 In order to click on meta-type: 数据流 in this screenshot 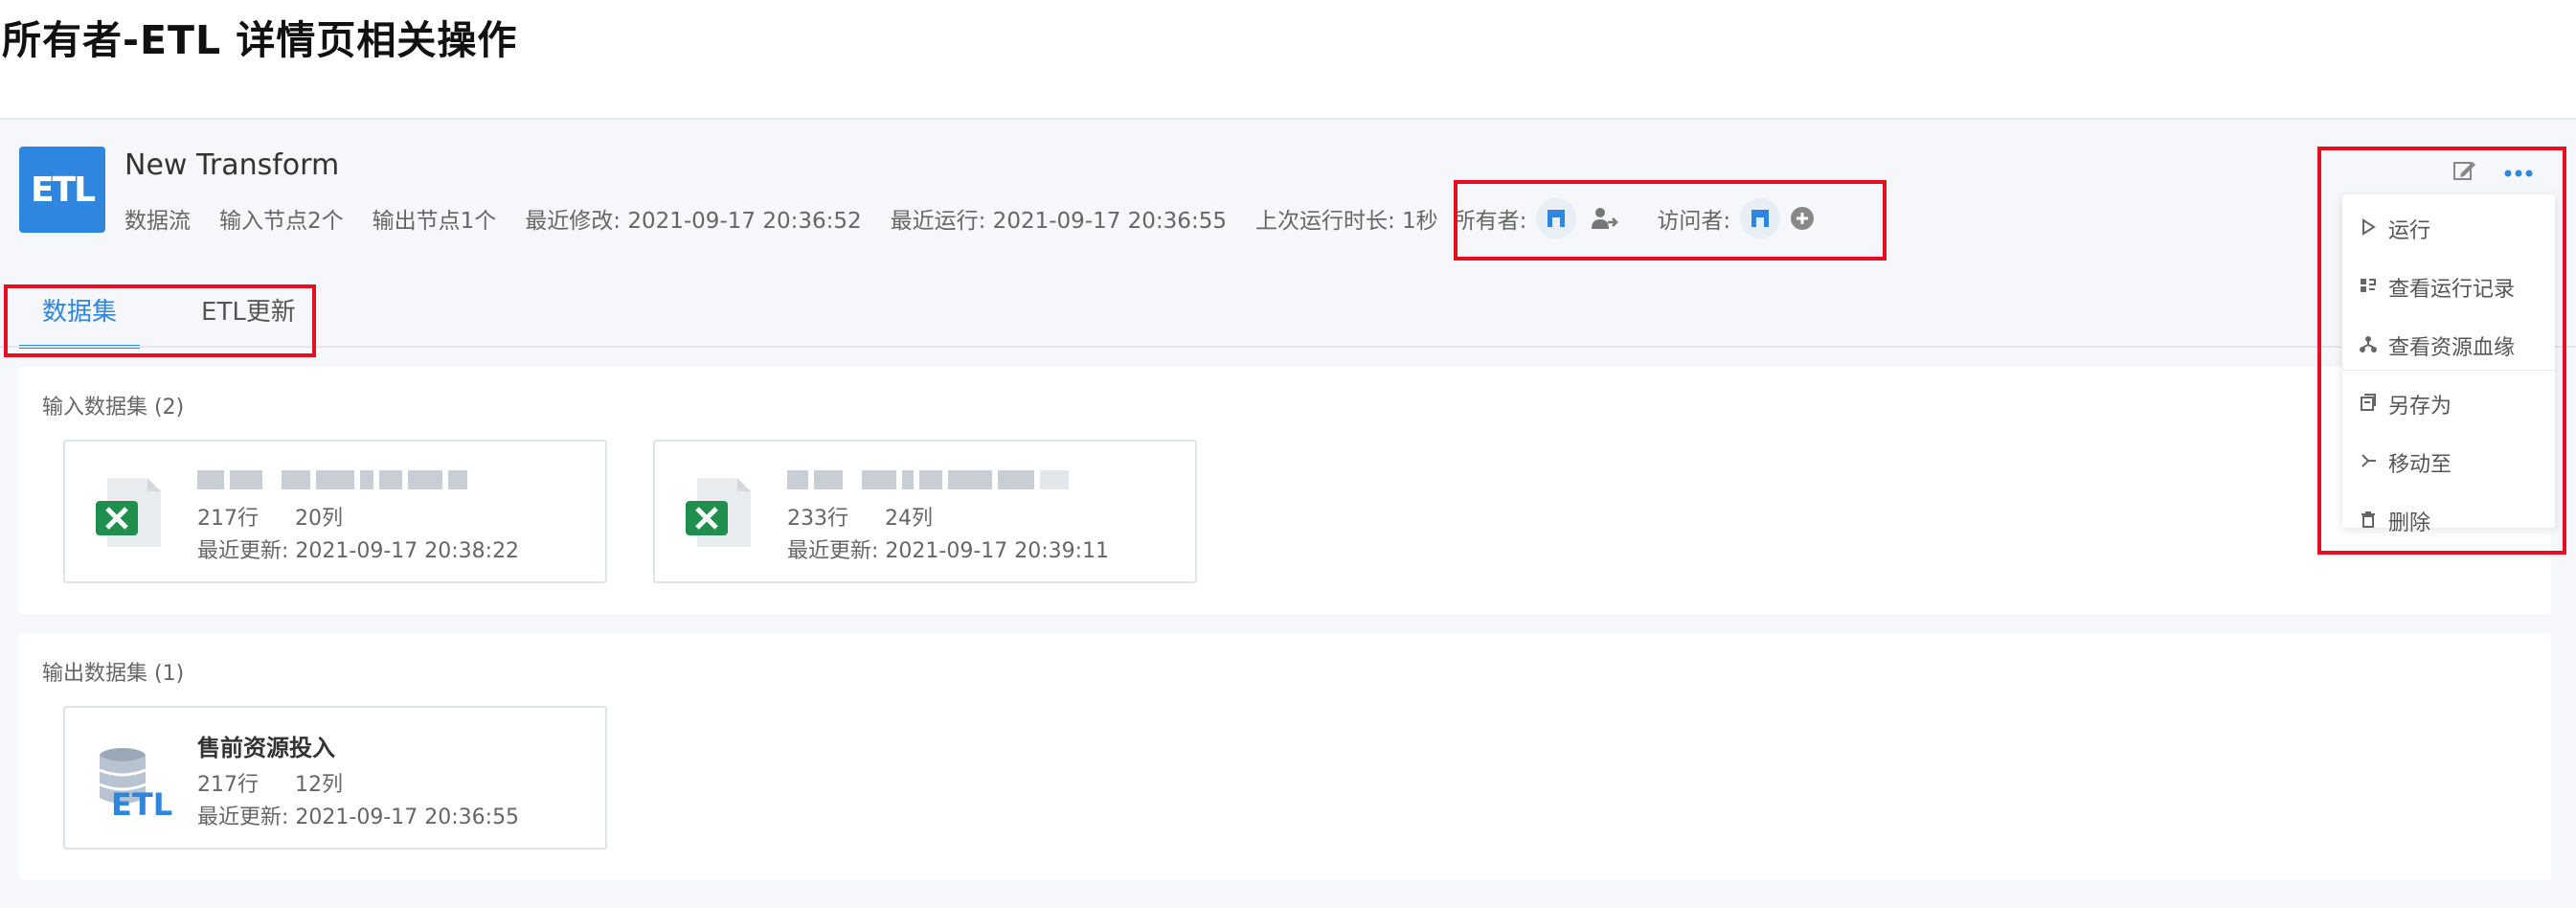, I will do `click(157, 221)`.